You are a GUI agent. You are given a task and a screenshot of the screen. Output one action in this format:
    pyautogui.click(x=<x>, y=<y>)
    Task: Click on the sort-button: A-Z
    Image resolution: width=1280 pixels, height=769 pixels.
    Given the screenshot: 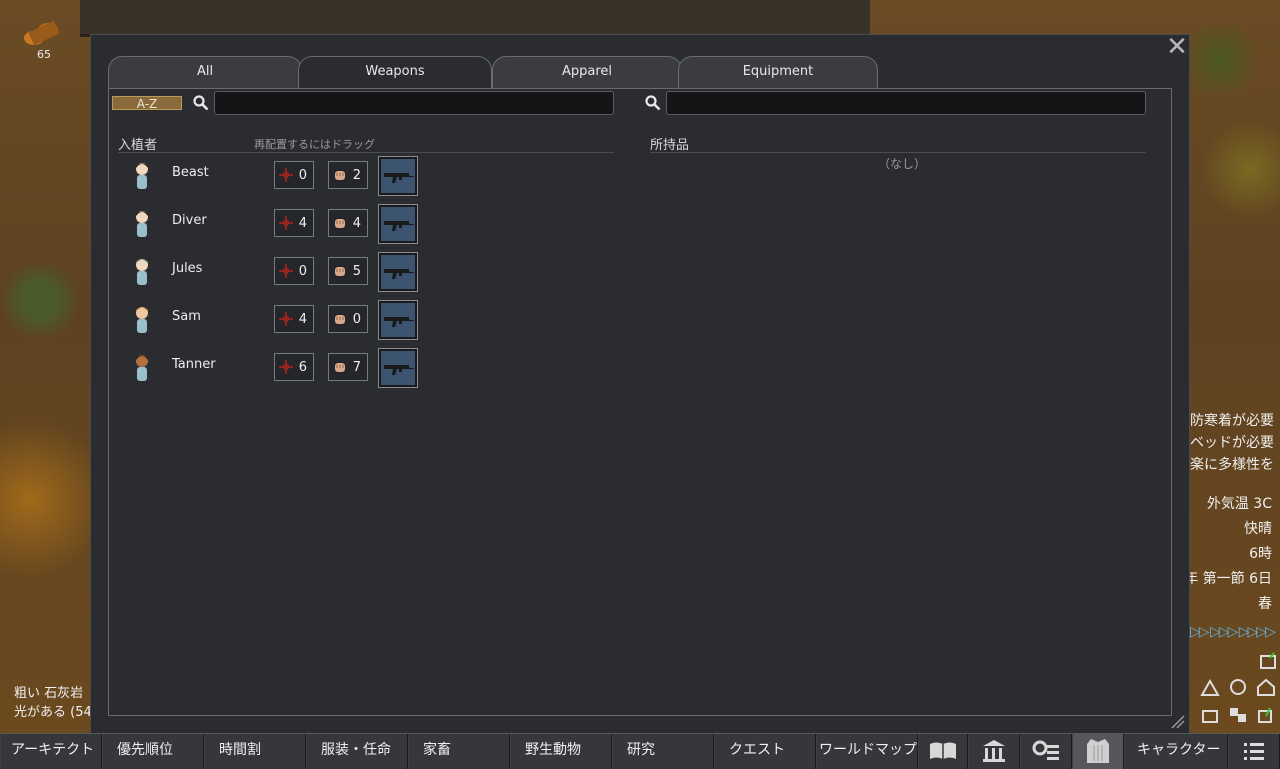 What is the action you would take?
    pyautogui.click(x=147, y=103)
    